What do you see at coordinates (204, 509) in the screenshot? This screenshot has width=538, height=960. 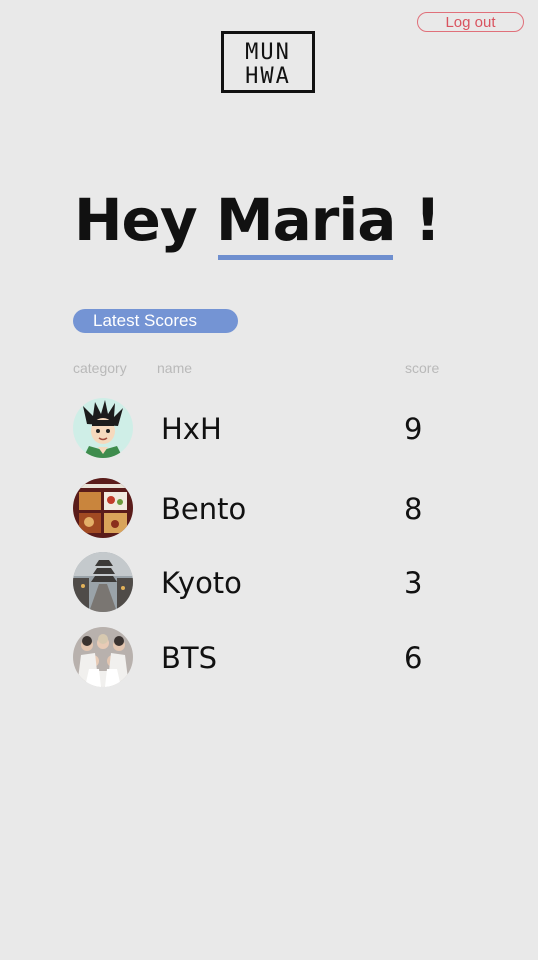 I see `row-name: Bento` at bounding box center [204, 509].